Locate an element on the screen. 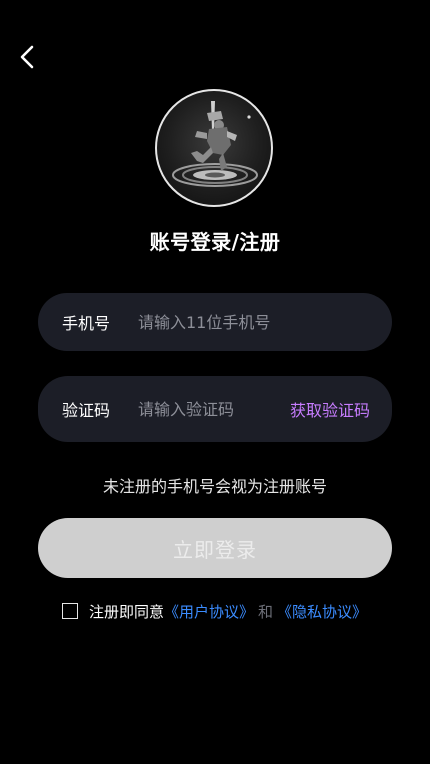 The width and height of the screenshot is (430, 764). back-button is located at coordinates (27, 59).